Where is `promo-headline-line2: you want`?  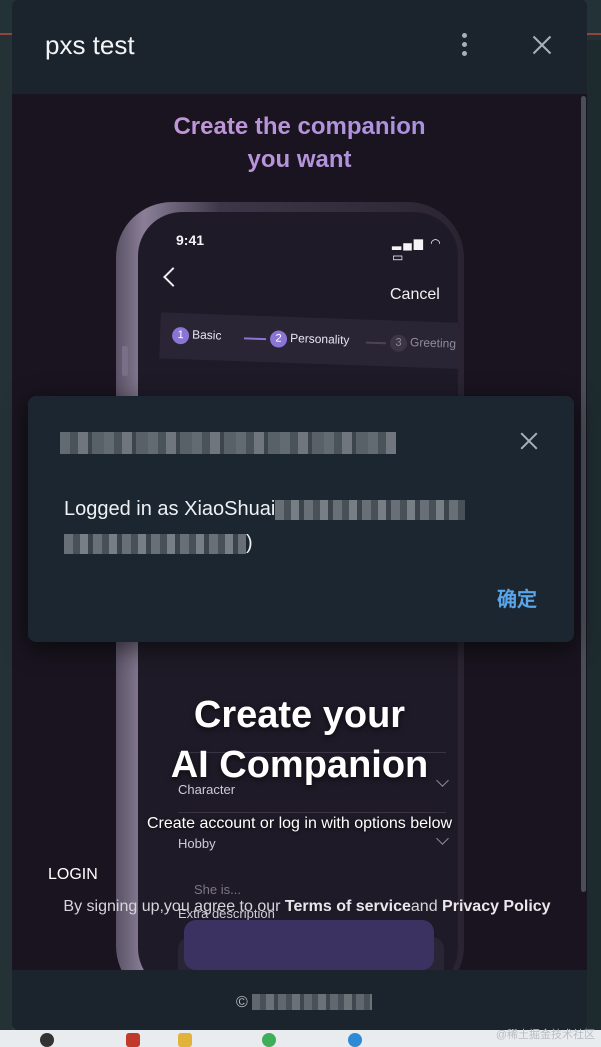 promo-headline-line2: you want is located at coordinates (299, 159).